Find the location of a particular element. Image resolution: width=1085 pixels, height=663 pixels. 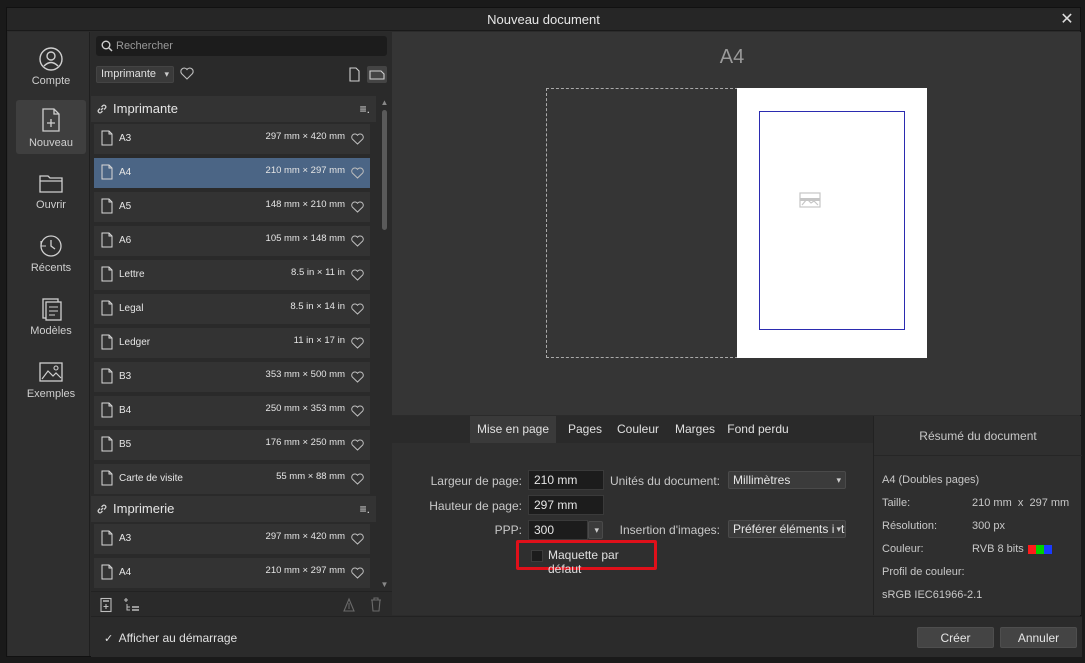

preset-row: A5 148 mm × 210 mm is located at coordinates (232, 207).